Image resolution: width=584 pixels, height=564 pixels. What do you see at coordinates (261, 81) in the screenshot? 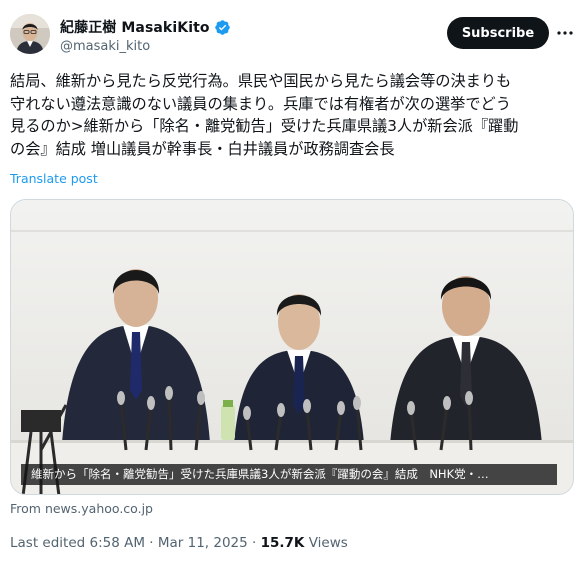
I see `post-text-line: 結局、維新から見たら反党行為。県民や国民から見たら議会等の決まりも` at bounding box center [261, 81].